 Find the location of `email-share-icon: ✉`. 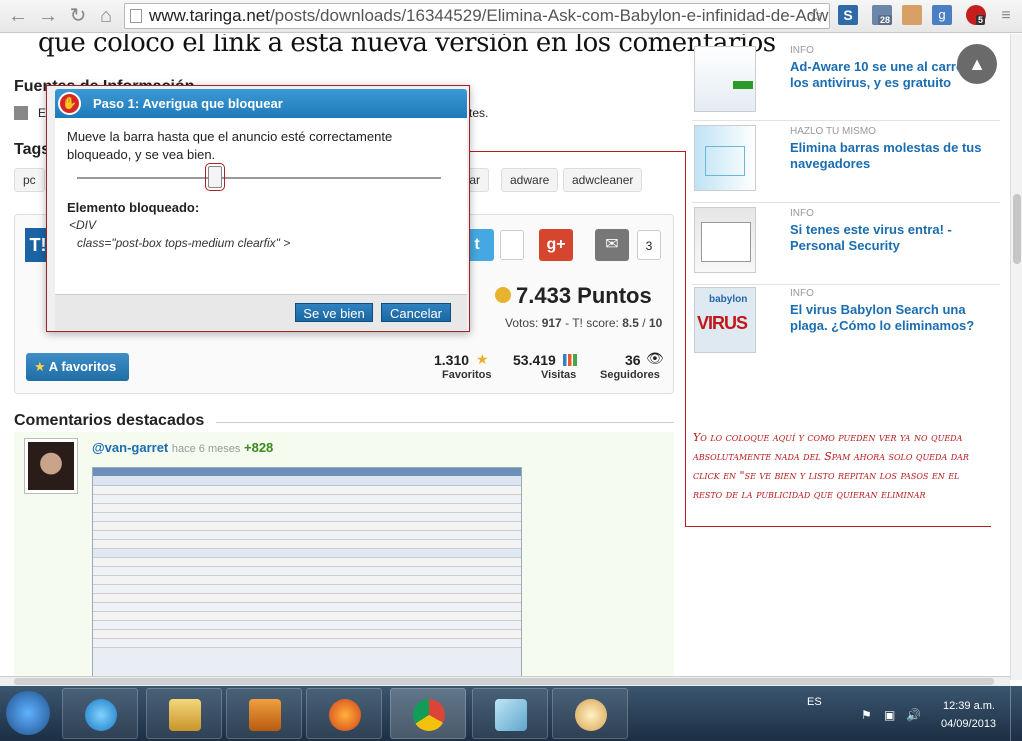

email-share-icon: ✉ is located at coordinates (612, 245).